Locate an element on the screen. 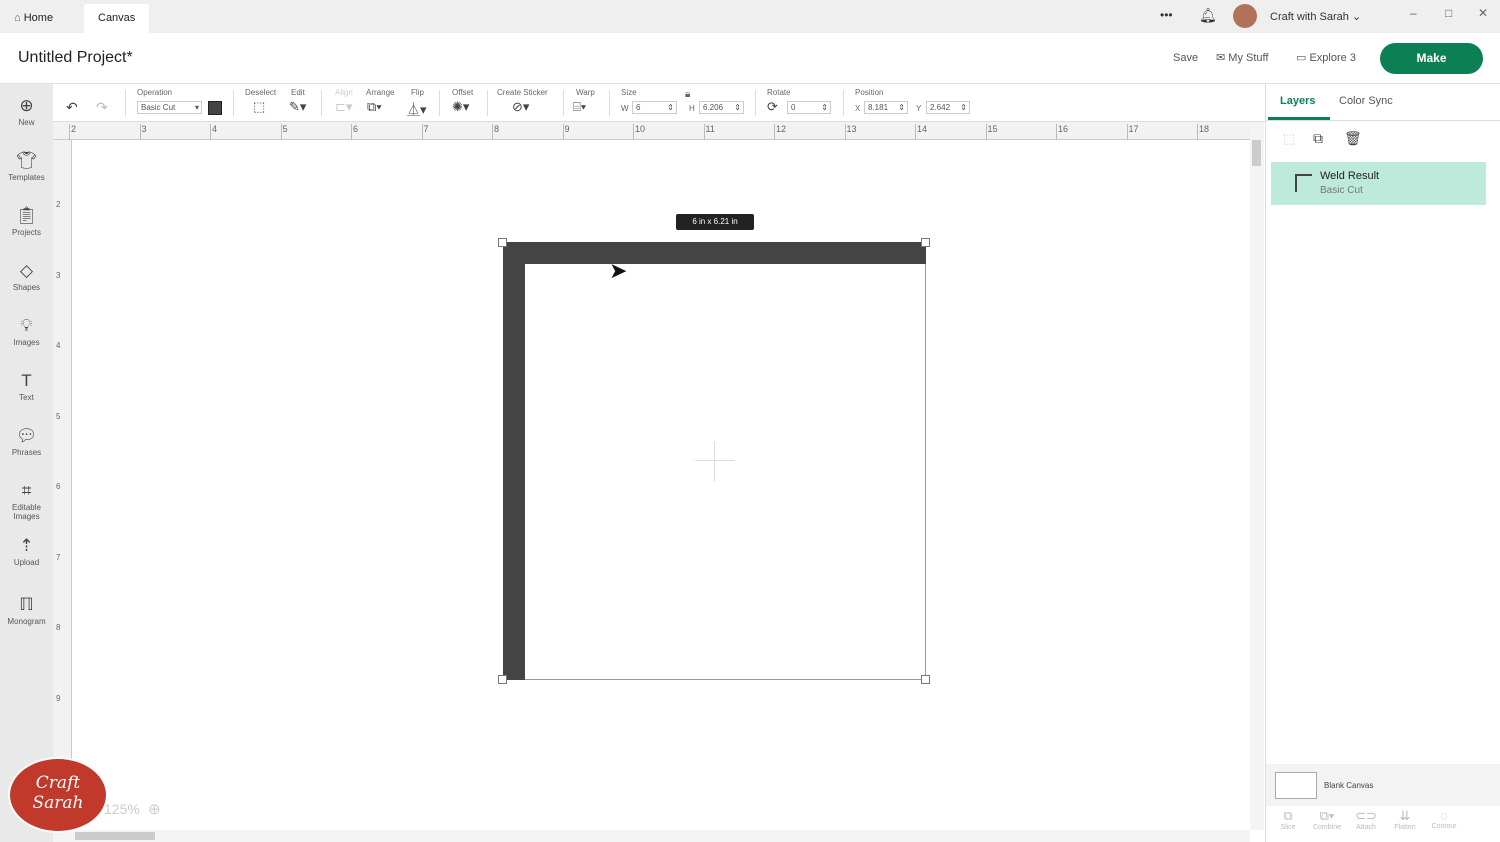 Image resolution: width=1500 pixels, height=842 pixels. close-button: ✕ is located at coordinates (1483, 13).